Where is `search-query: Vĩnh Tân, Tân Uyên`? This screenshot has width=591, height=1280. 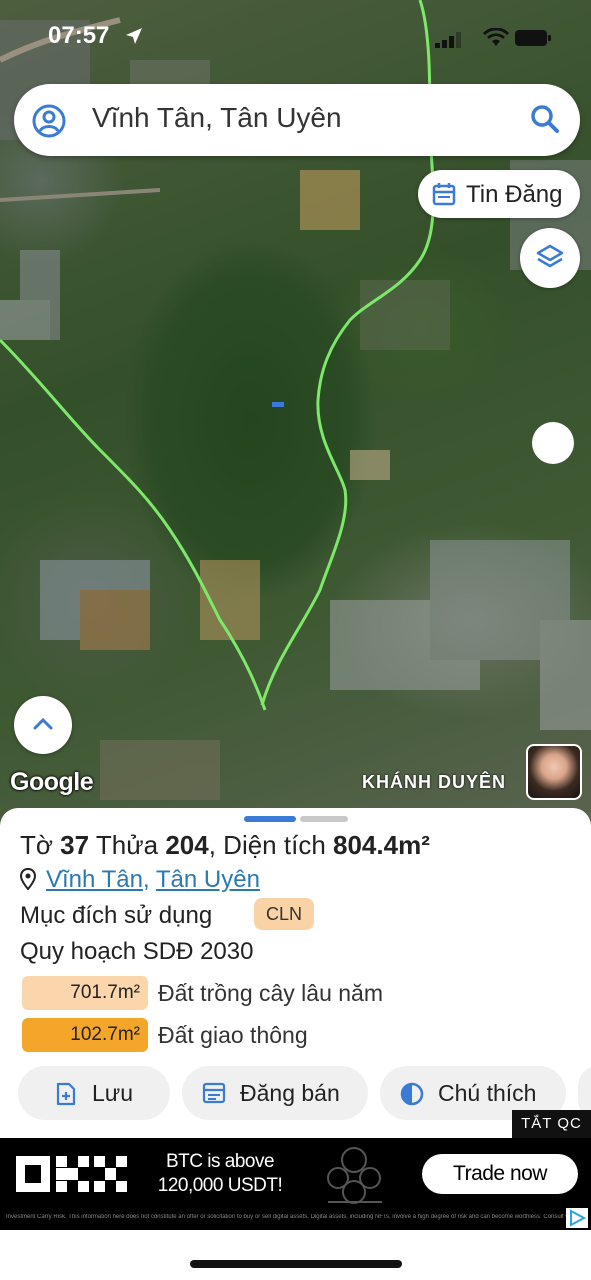
search-query: Vĩnh Tân, Tân Uyên is located at coordinates (217, 118).